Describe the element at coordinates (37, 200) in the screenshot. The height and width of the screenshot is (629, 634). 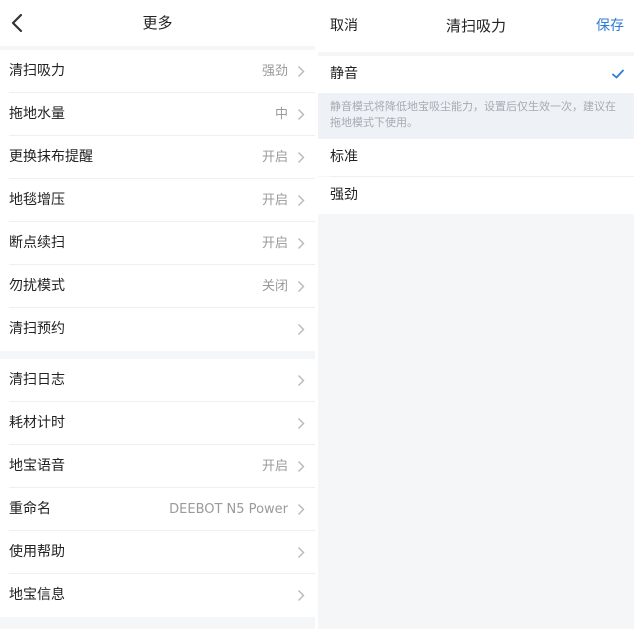
I see `setting-label: 地毯增压` at that location.